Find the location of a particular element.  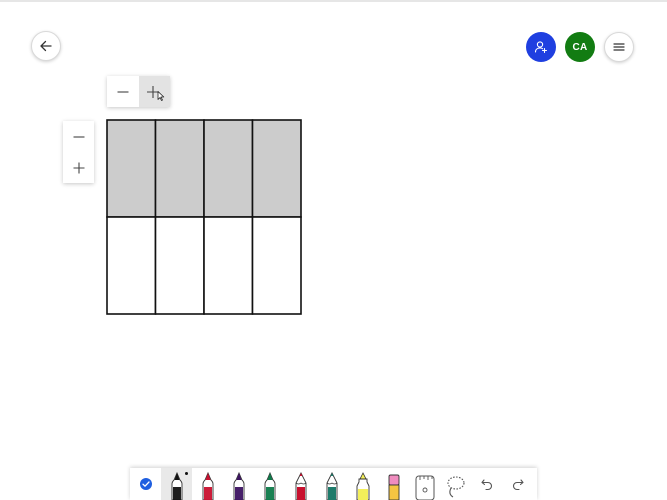

add-column-button is located at coordinates (154, 91).